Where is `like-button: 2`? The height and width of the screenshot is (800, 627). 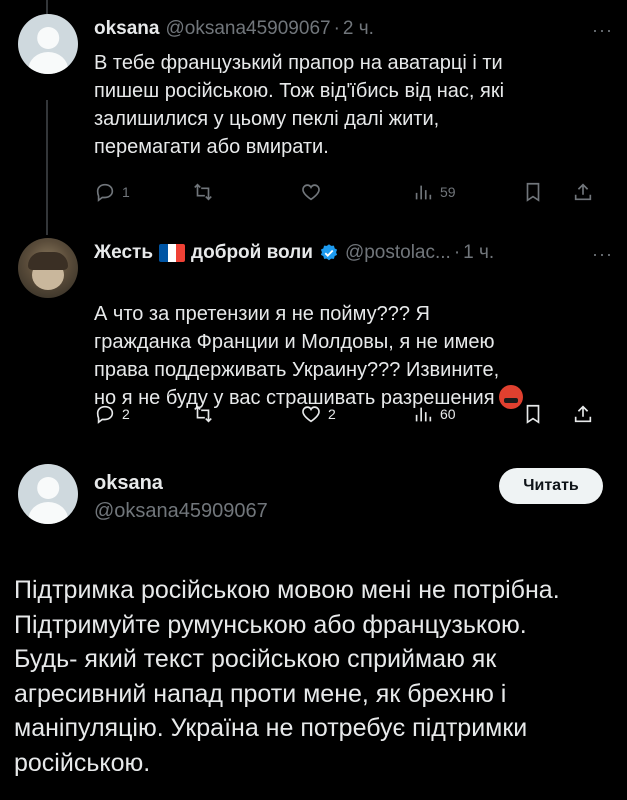
like-button: 2 is located at coordinates (356, 414).